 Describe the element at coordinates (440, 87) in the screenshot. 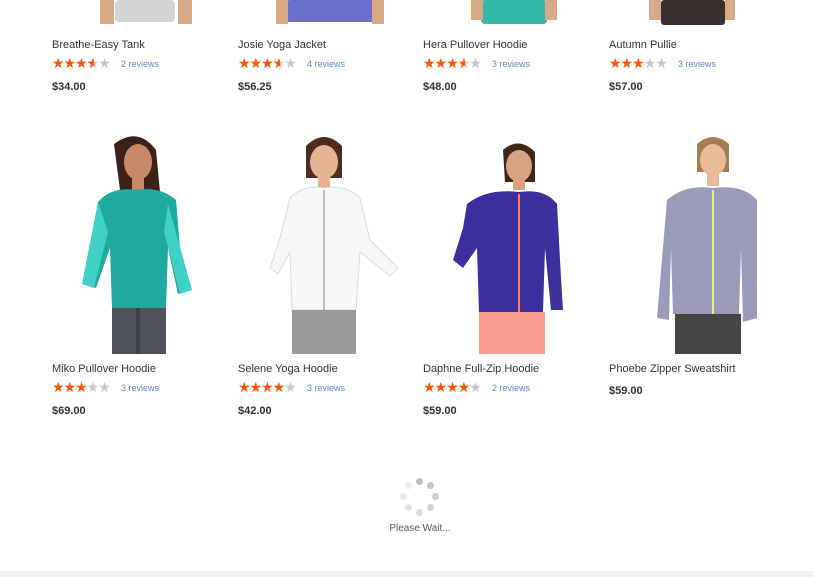

I see `product-price: $48.00` at that location.